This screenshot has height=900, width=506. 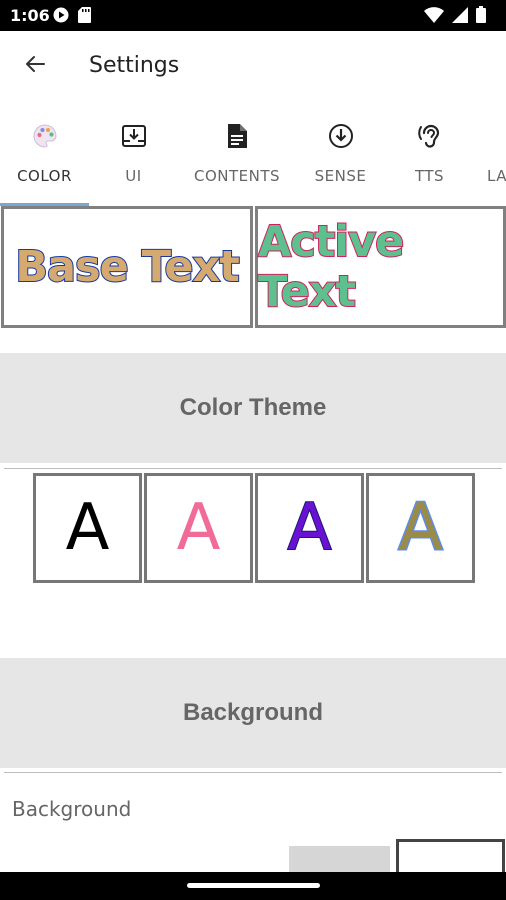 I want to click on tab-contents: CONTENTS, so click(x=237, y=154).